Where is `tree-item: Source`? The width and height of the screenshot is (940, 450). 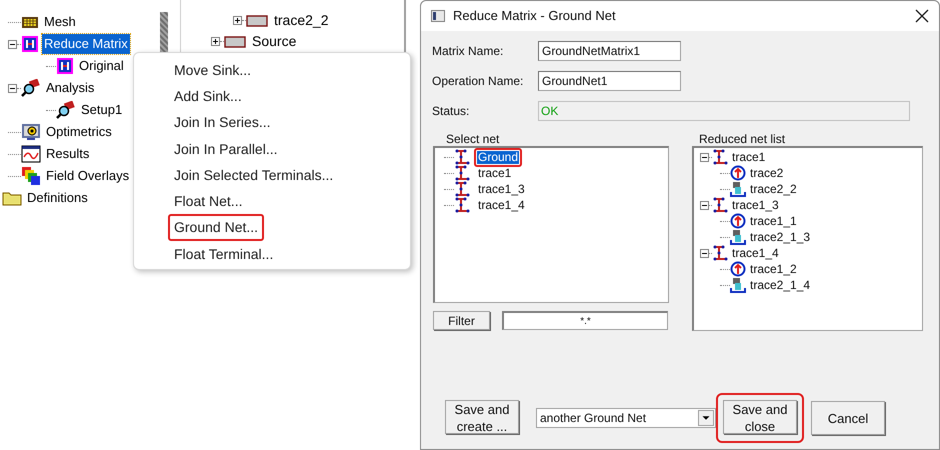
tree-item: Source is located at coordinates (274, 41).